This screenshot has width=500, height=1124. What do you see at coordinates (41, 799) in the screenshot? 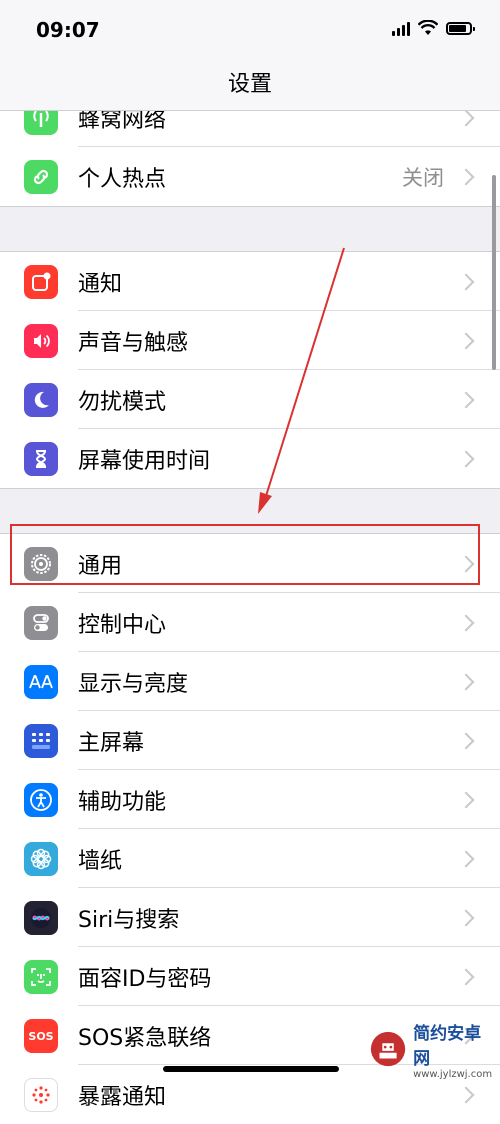
I see `accessibility-icon` at bounding box center [41, 799].